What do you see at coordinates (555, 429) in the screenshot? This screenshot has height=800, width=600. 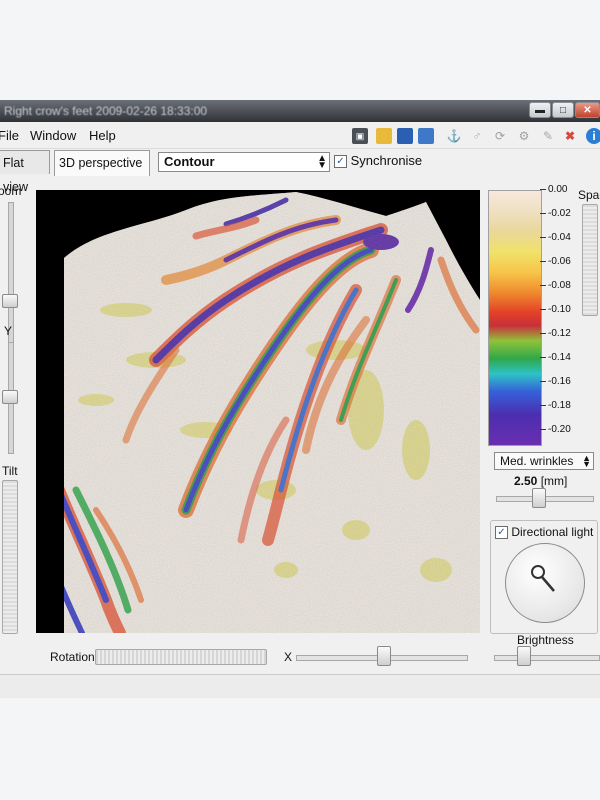 I see `tick-label: -0.20` at bounding box center [555, 429].